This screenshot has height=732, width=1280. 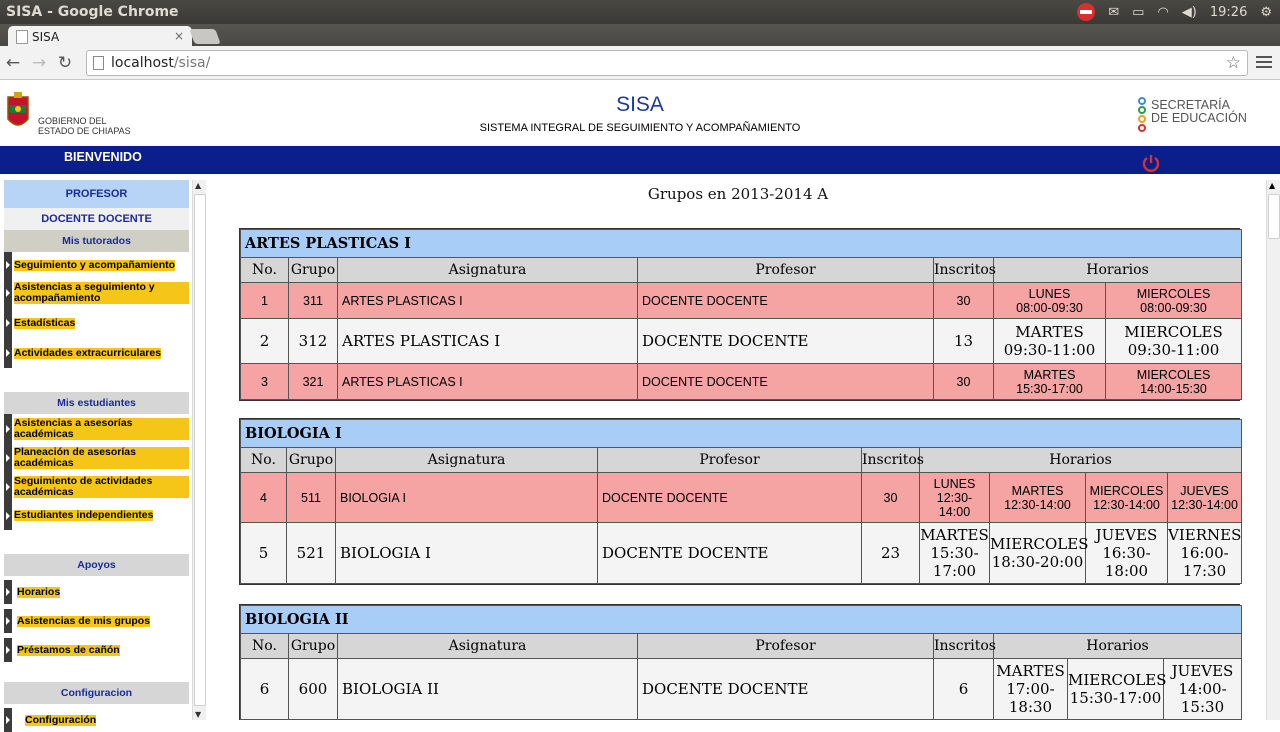 What do you see at coordinates (1151, 163) in the screenshot?
I see `logout-power-icon` at bounding box center [1151, 163].